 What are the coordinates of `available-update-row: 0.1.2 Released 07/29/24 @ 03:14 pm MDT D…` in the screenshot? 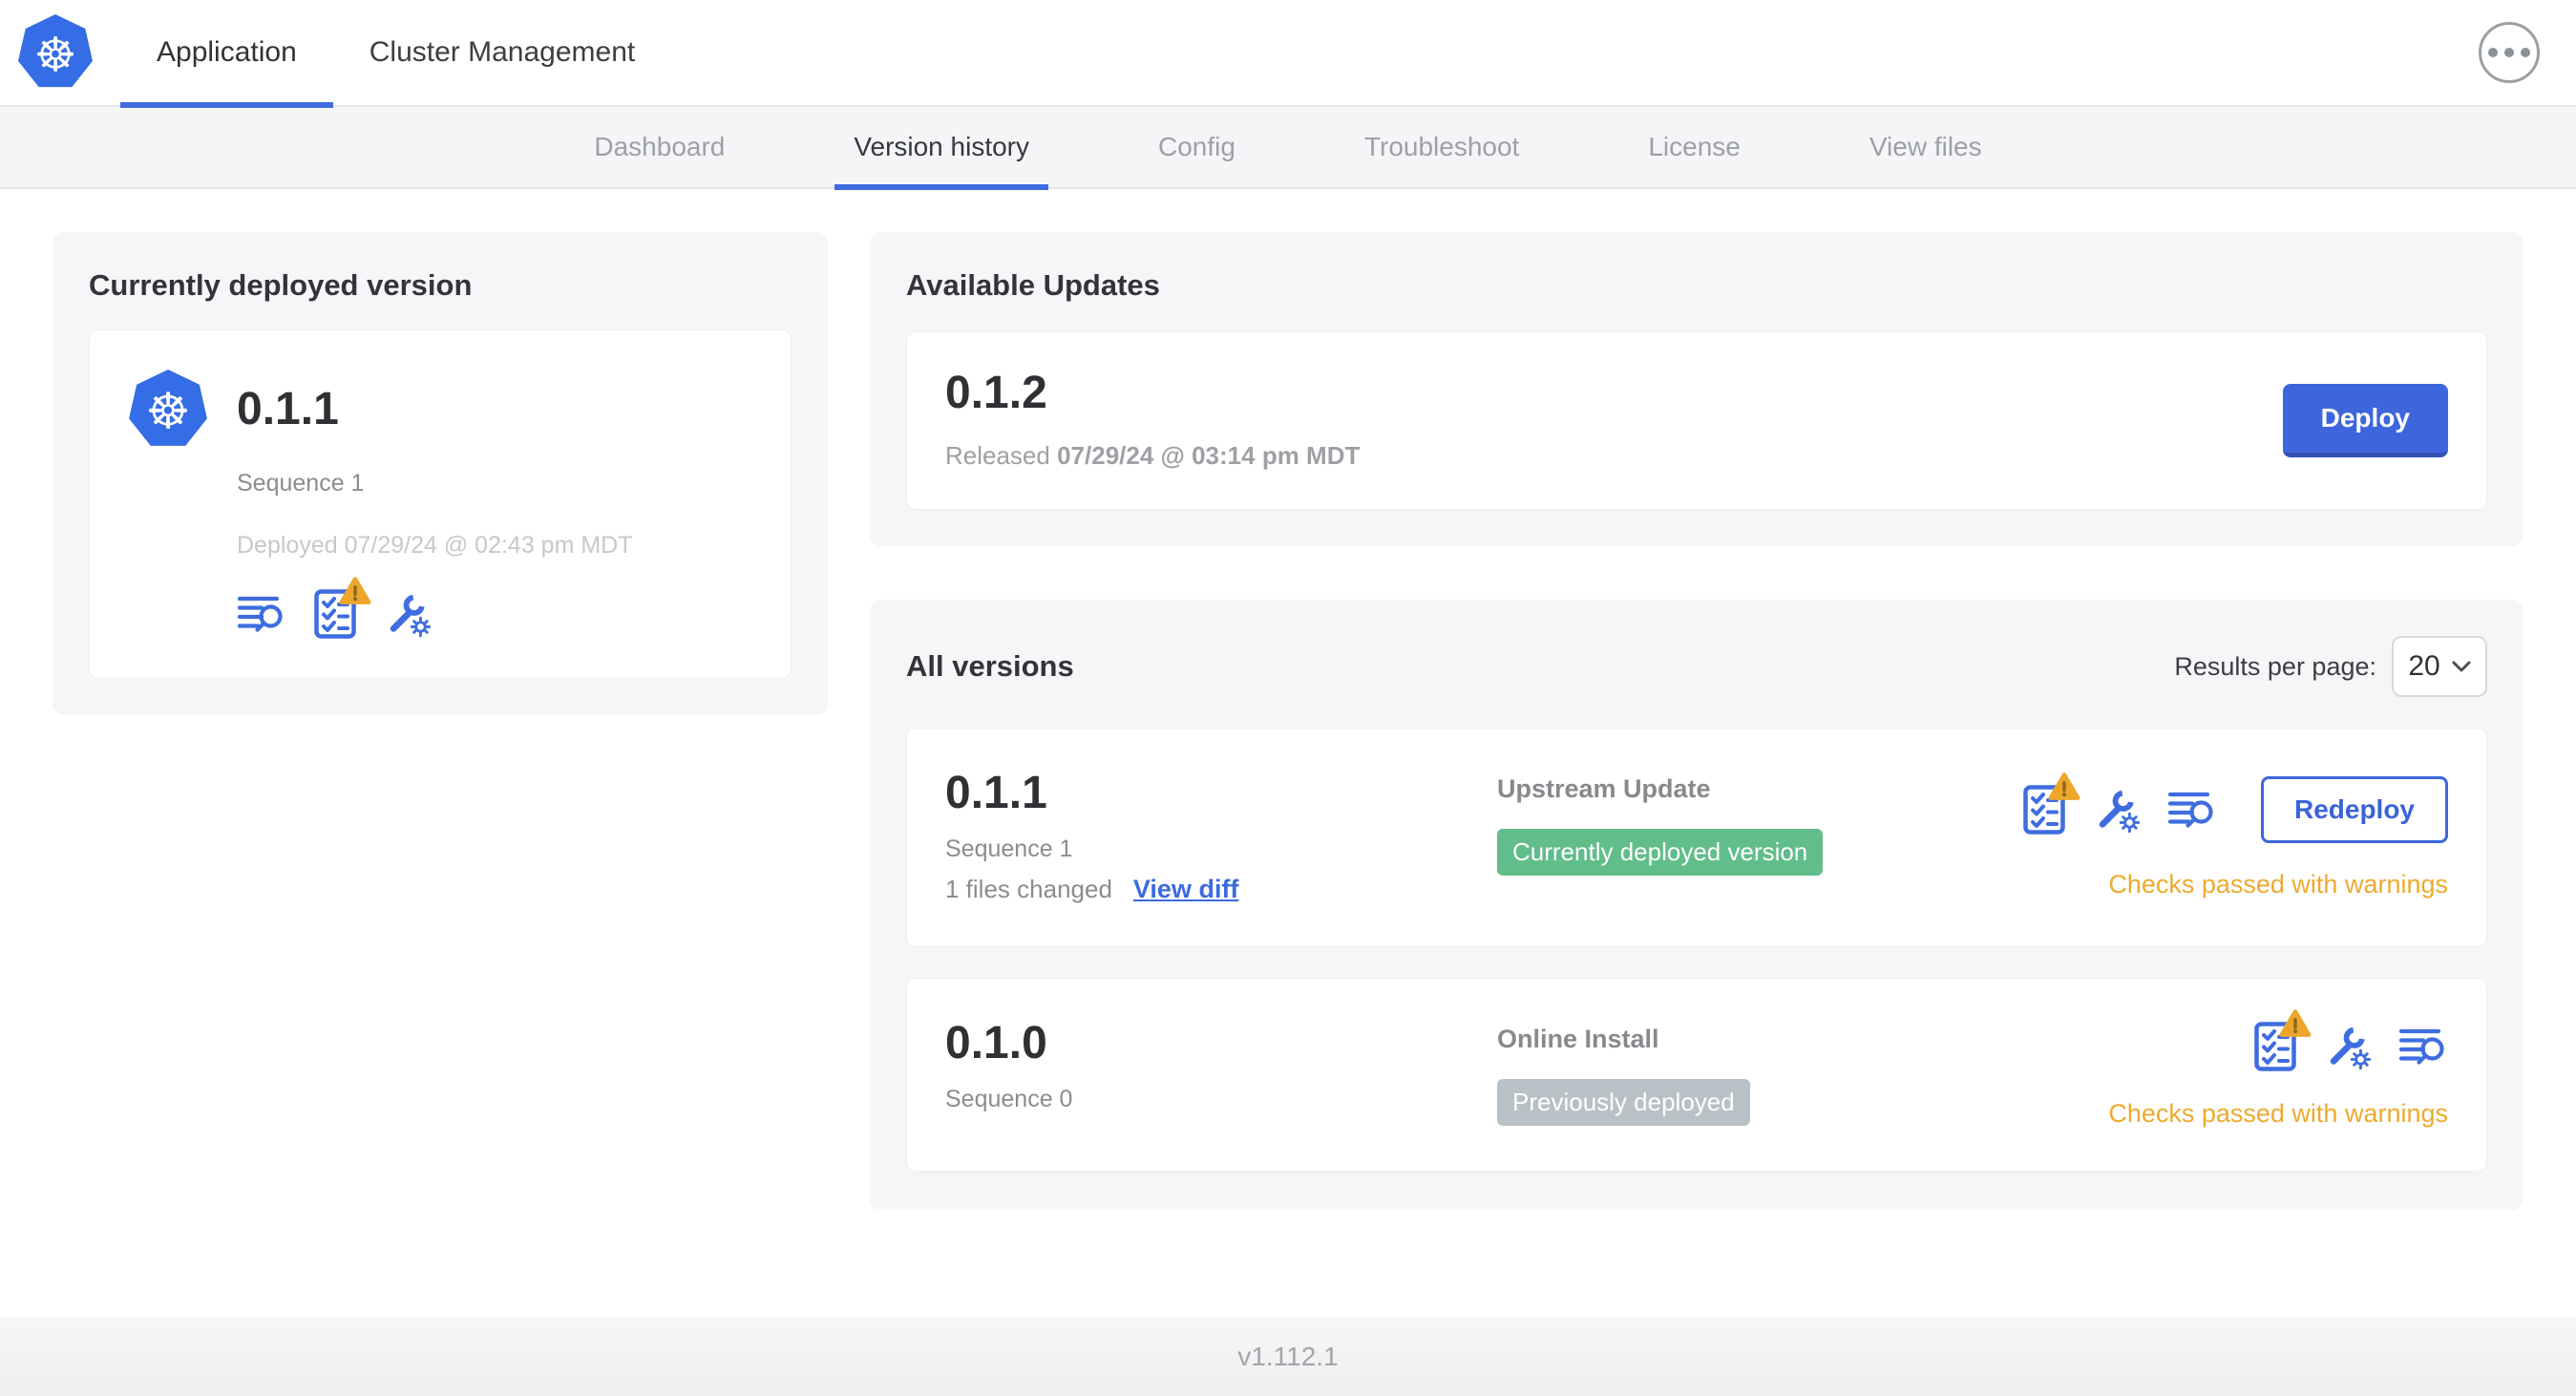 It's located at (1696, 420).